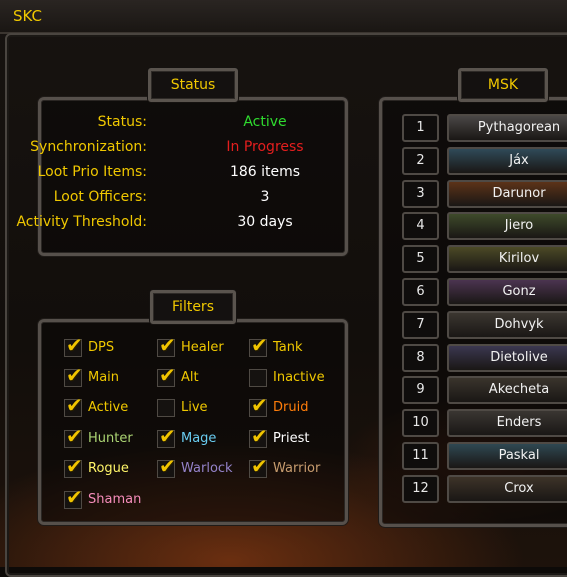 The height and width of the screenshot is (577, 567). What do you see at coordinates (507, 488) in the screenshot?
I see `msk-member-name: Crox` at bounding box center [507, 488].